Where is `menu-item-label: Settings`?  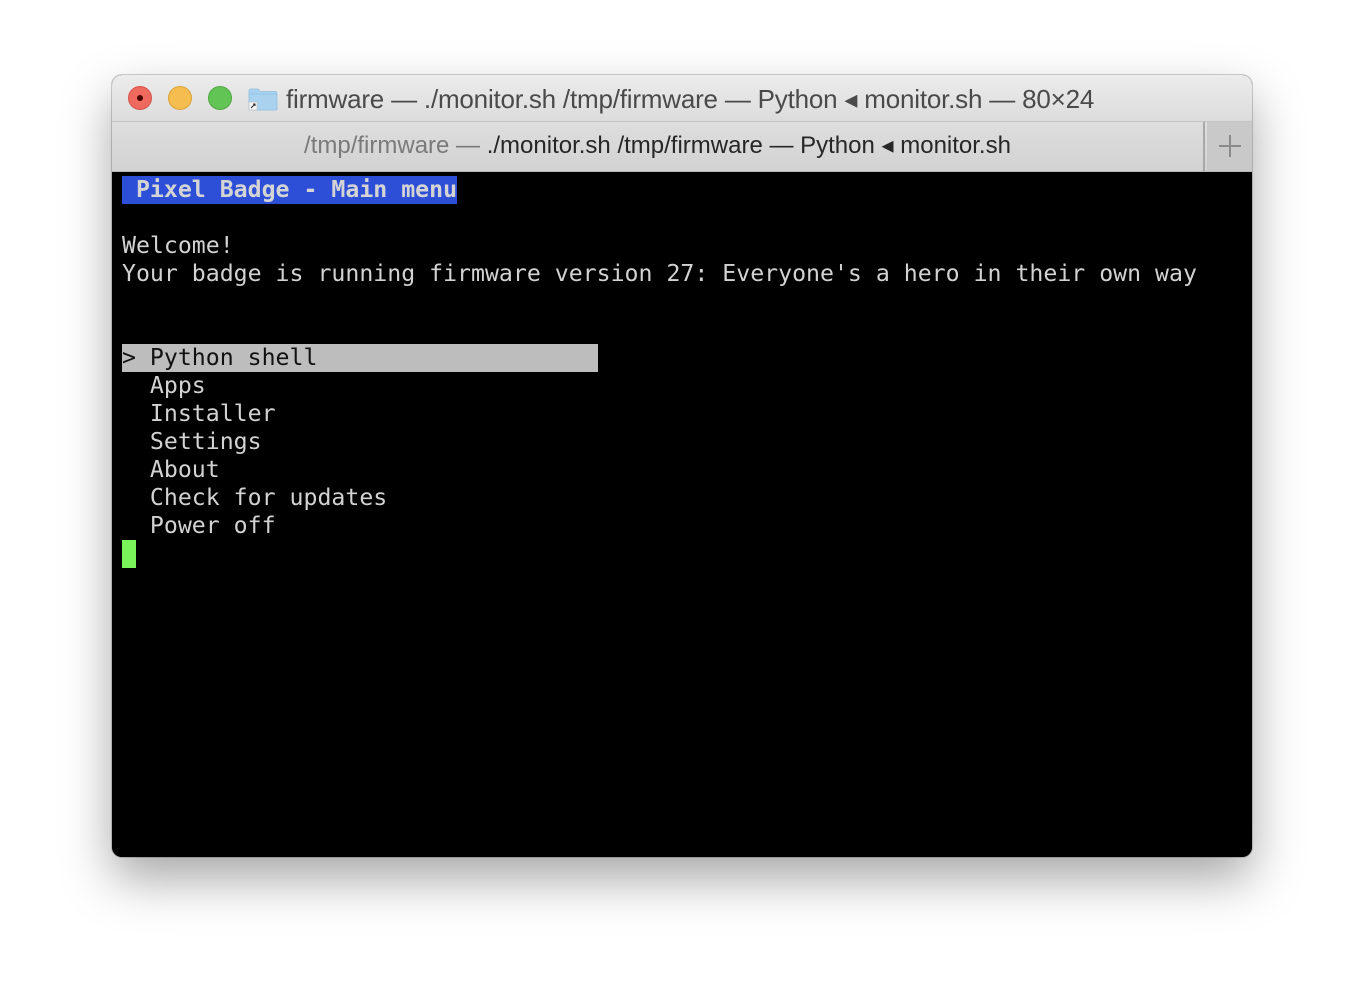 menu-item-label: Settings is located at coordinates (205, 441).